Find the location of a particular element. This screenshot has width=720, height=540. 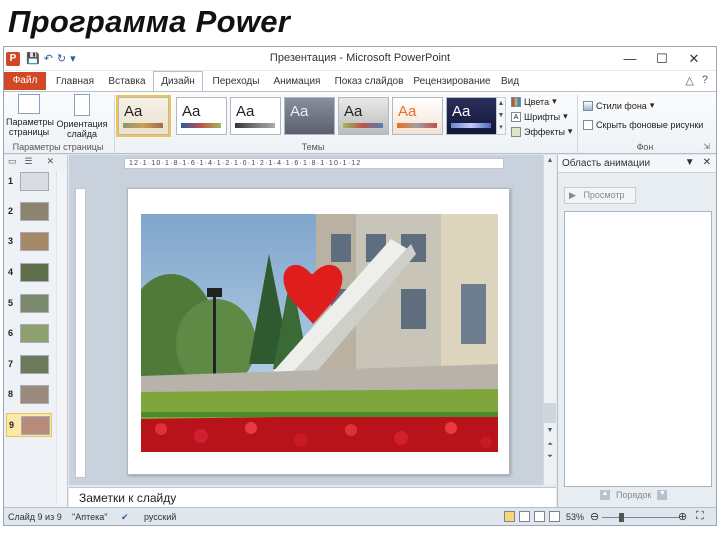

preview-button: ▶ Просмотр is located at coordinates (600, 195).